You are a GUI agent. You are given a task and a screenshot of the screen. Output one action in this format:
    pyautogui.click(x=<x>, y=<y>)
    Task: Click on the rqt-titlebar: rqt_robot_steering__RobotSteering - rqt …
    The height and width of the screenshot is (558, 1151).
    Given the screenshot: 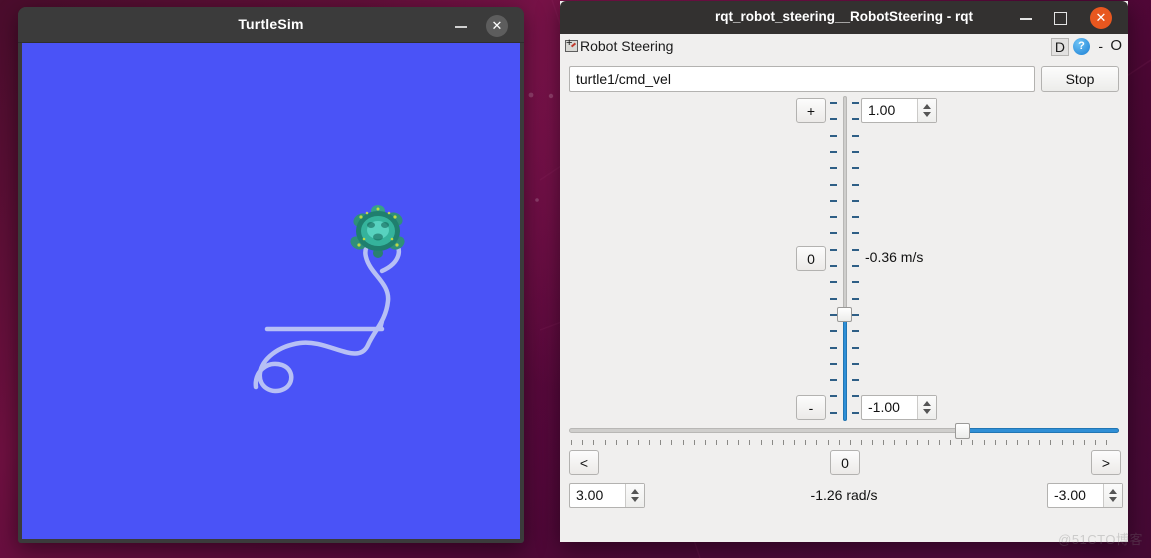 What is the action you would take?
    pyautogui.click(x=844, y=17)
    